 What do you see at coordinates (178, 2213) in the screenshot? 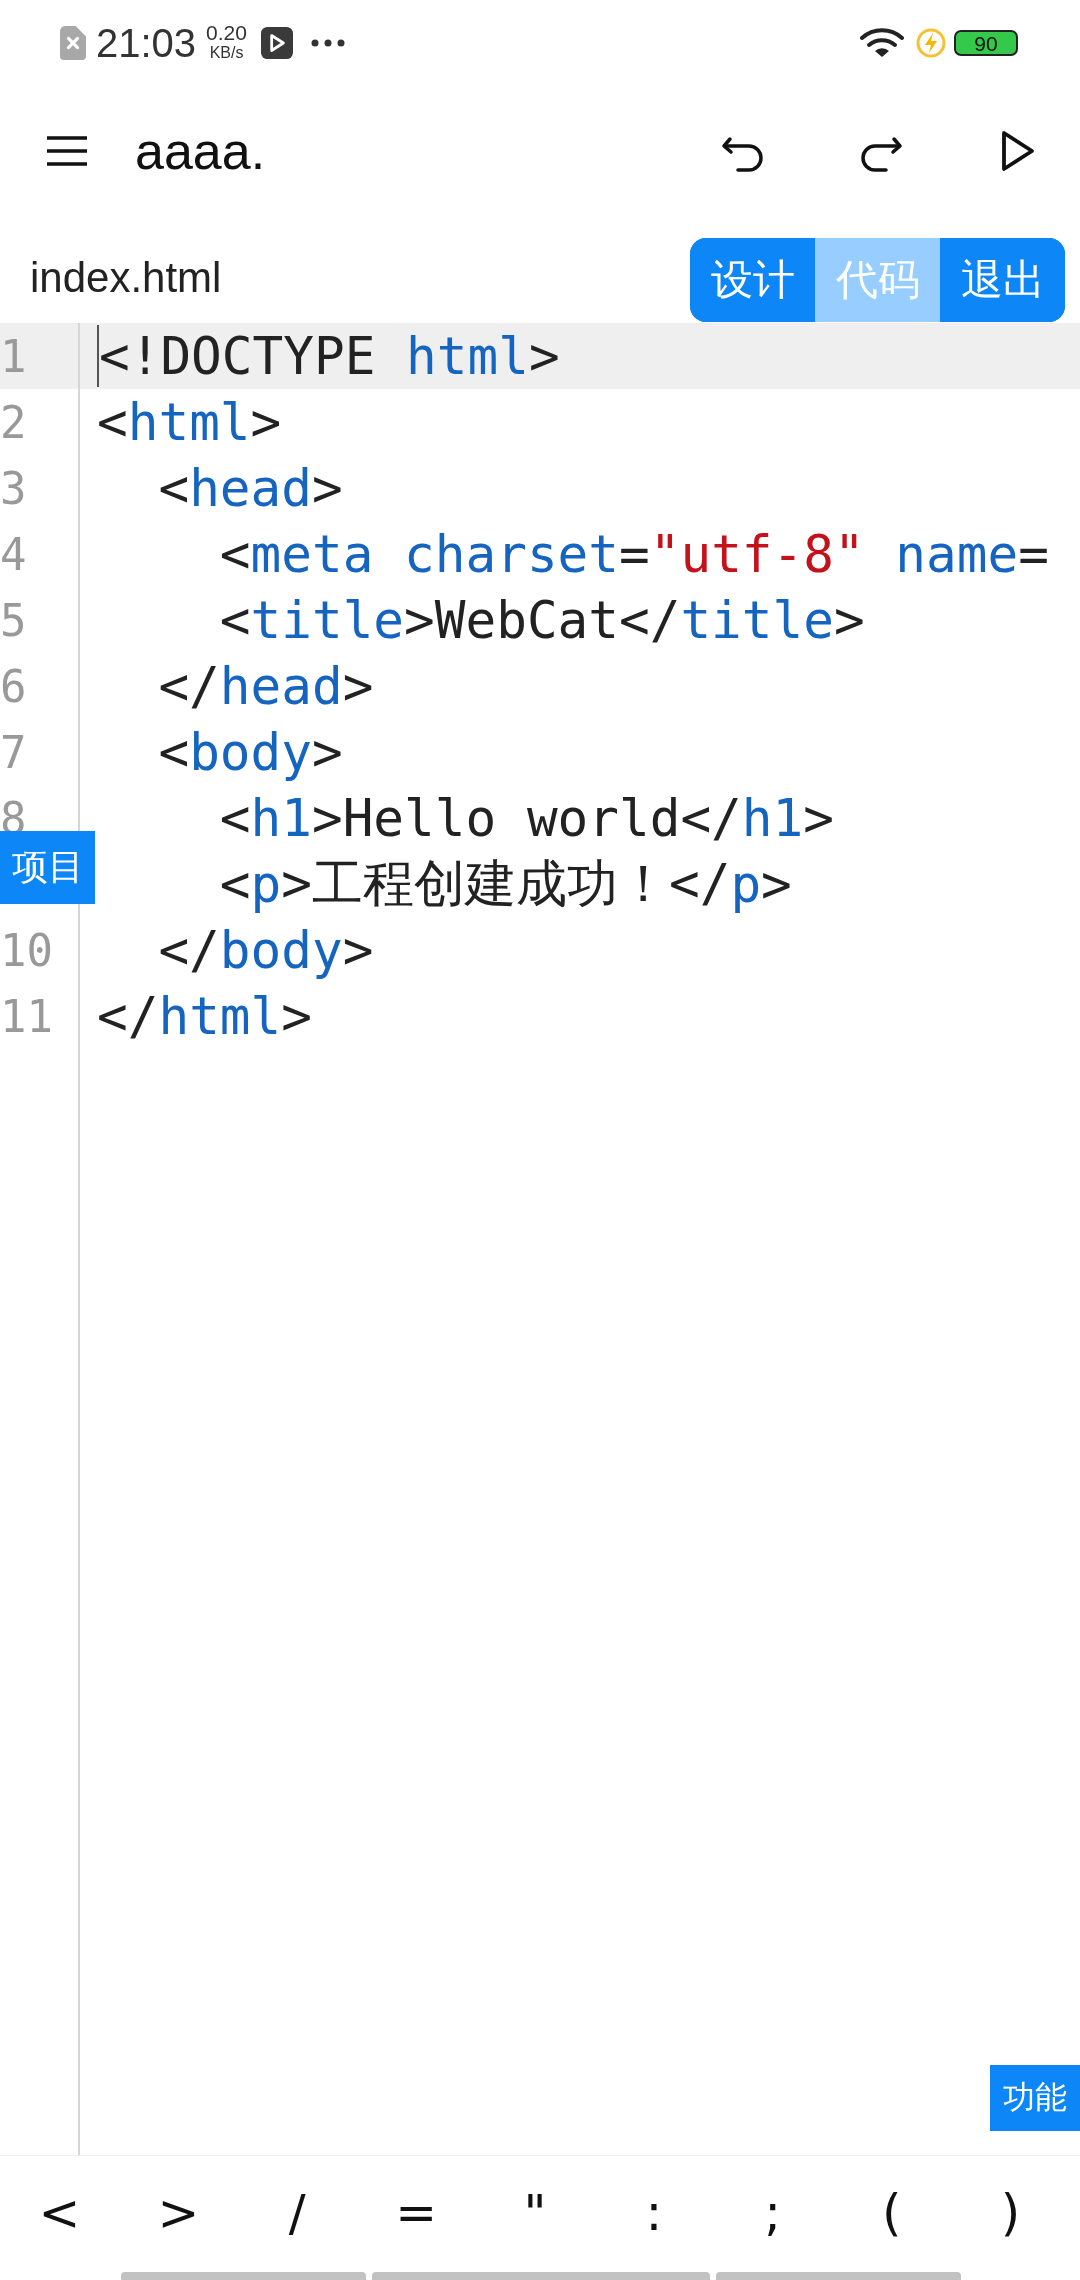
I see `symbol-key: >` at bounding box center [178, 2213].